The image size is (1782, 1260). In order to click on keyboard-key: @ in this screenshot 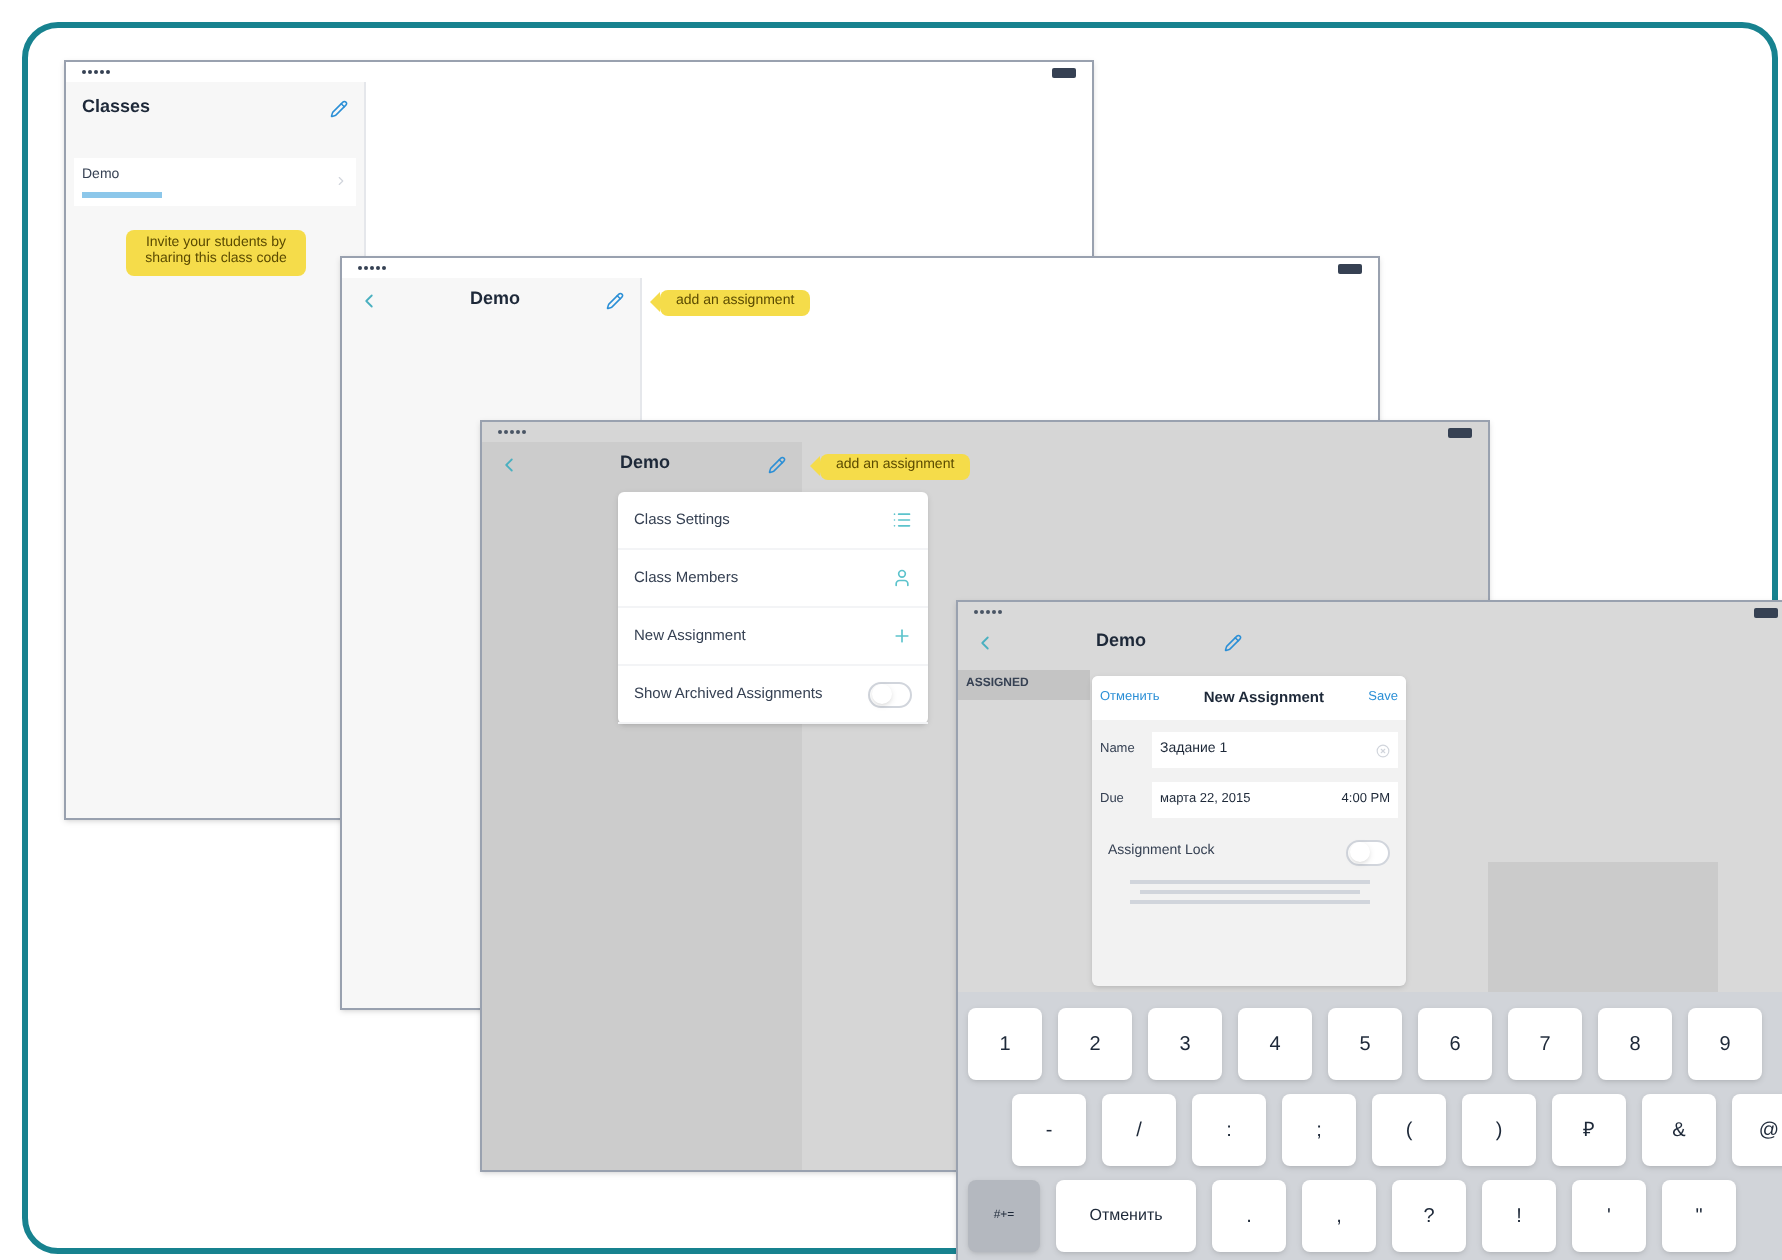, I will do `click(1757, 1130)`.